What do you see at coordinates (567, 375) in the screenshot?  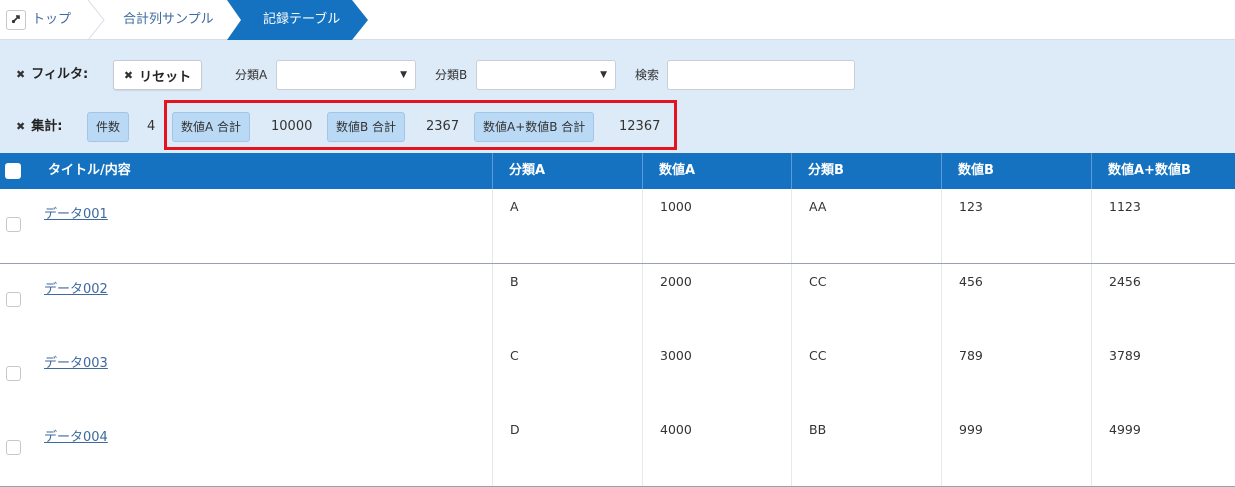 I see `category-a-cell: C` at bounding box center [567, 375].